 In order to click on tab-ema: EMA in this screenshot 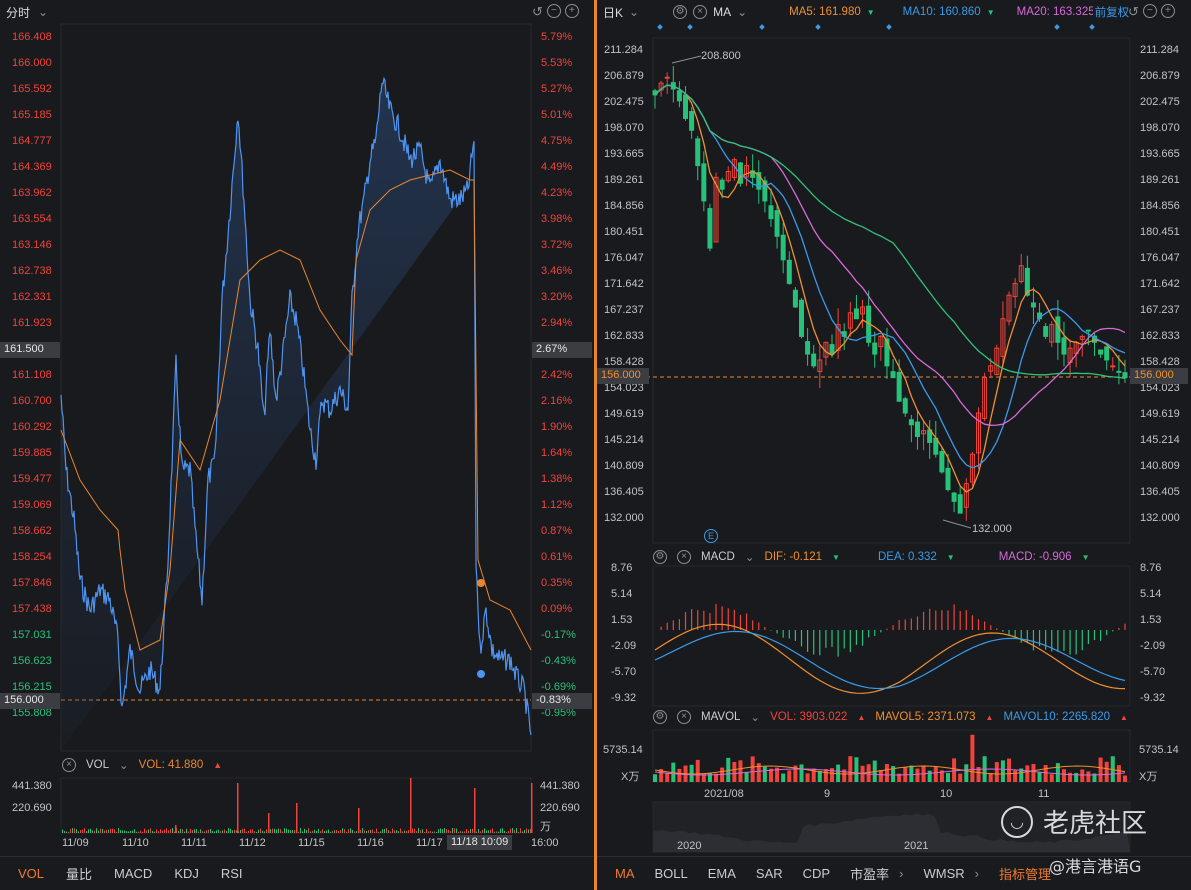, I will do `click(722, 873)`.